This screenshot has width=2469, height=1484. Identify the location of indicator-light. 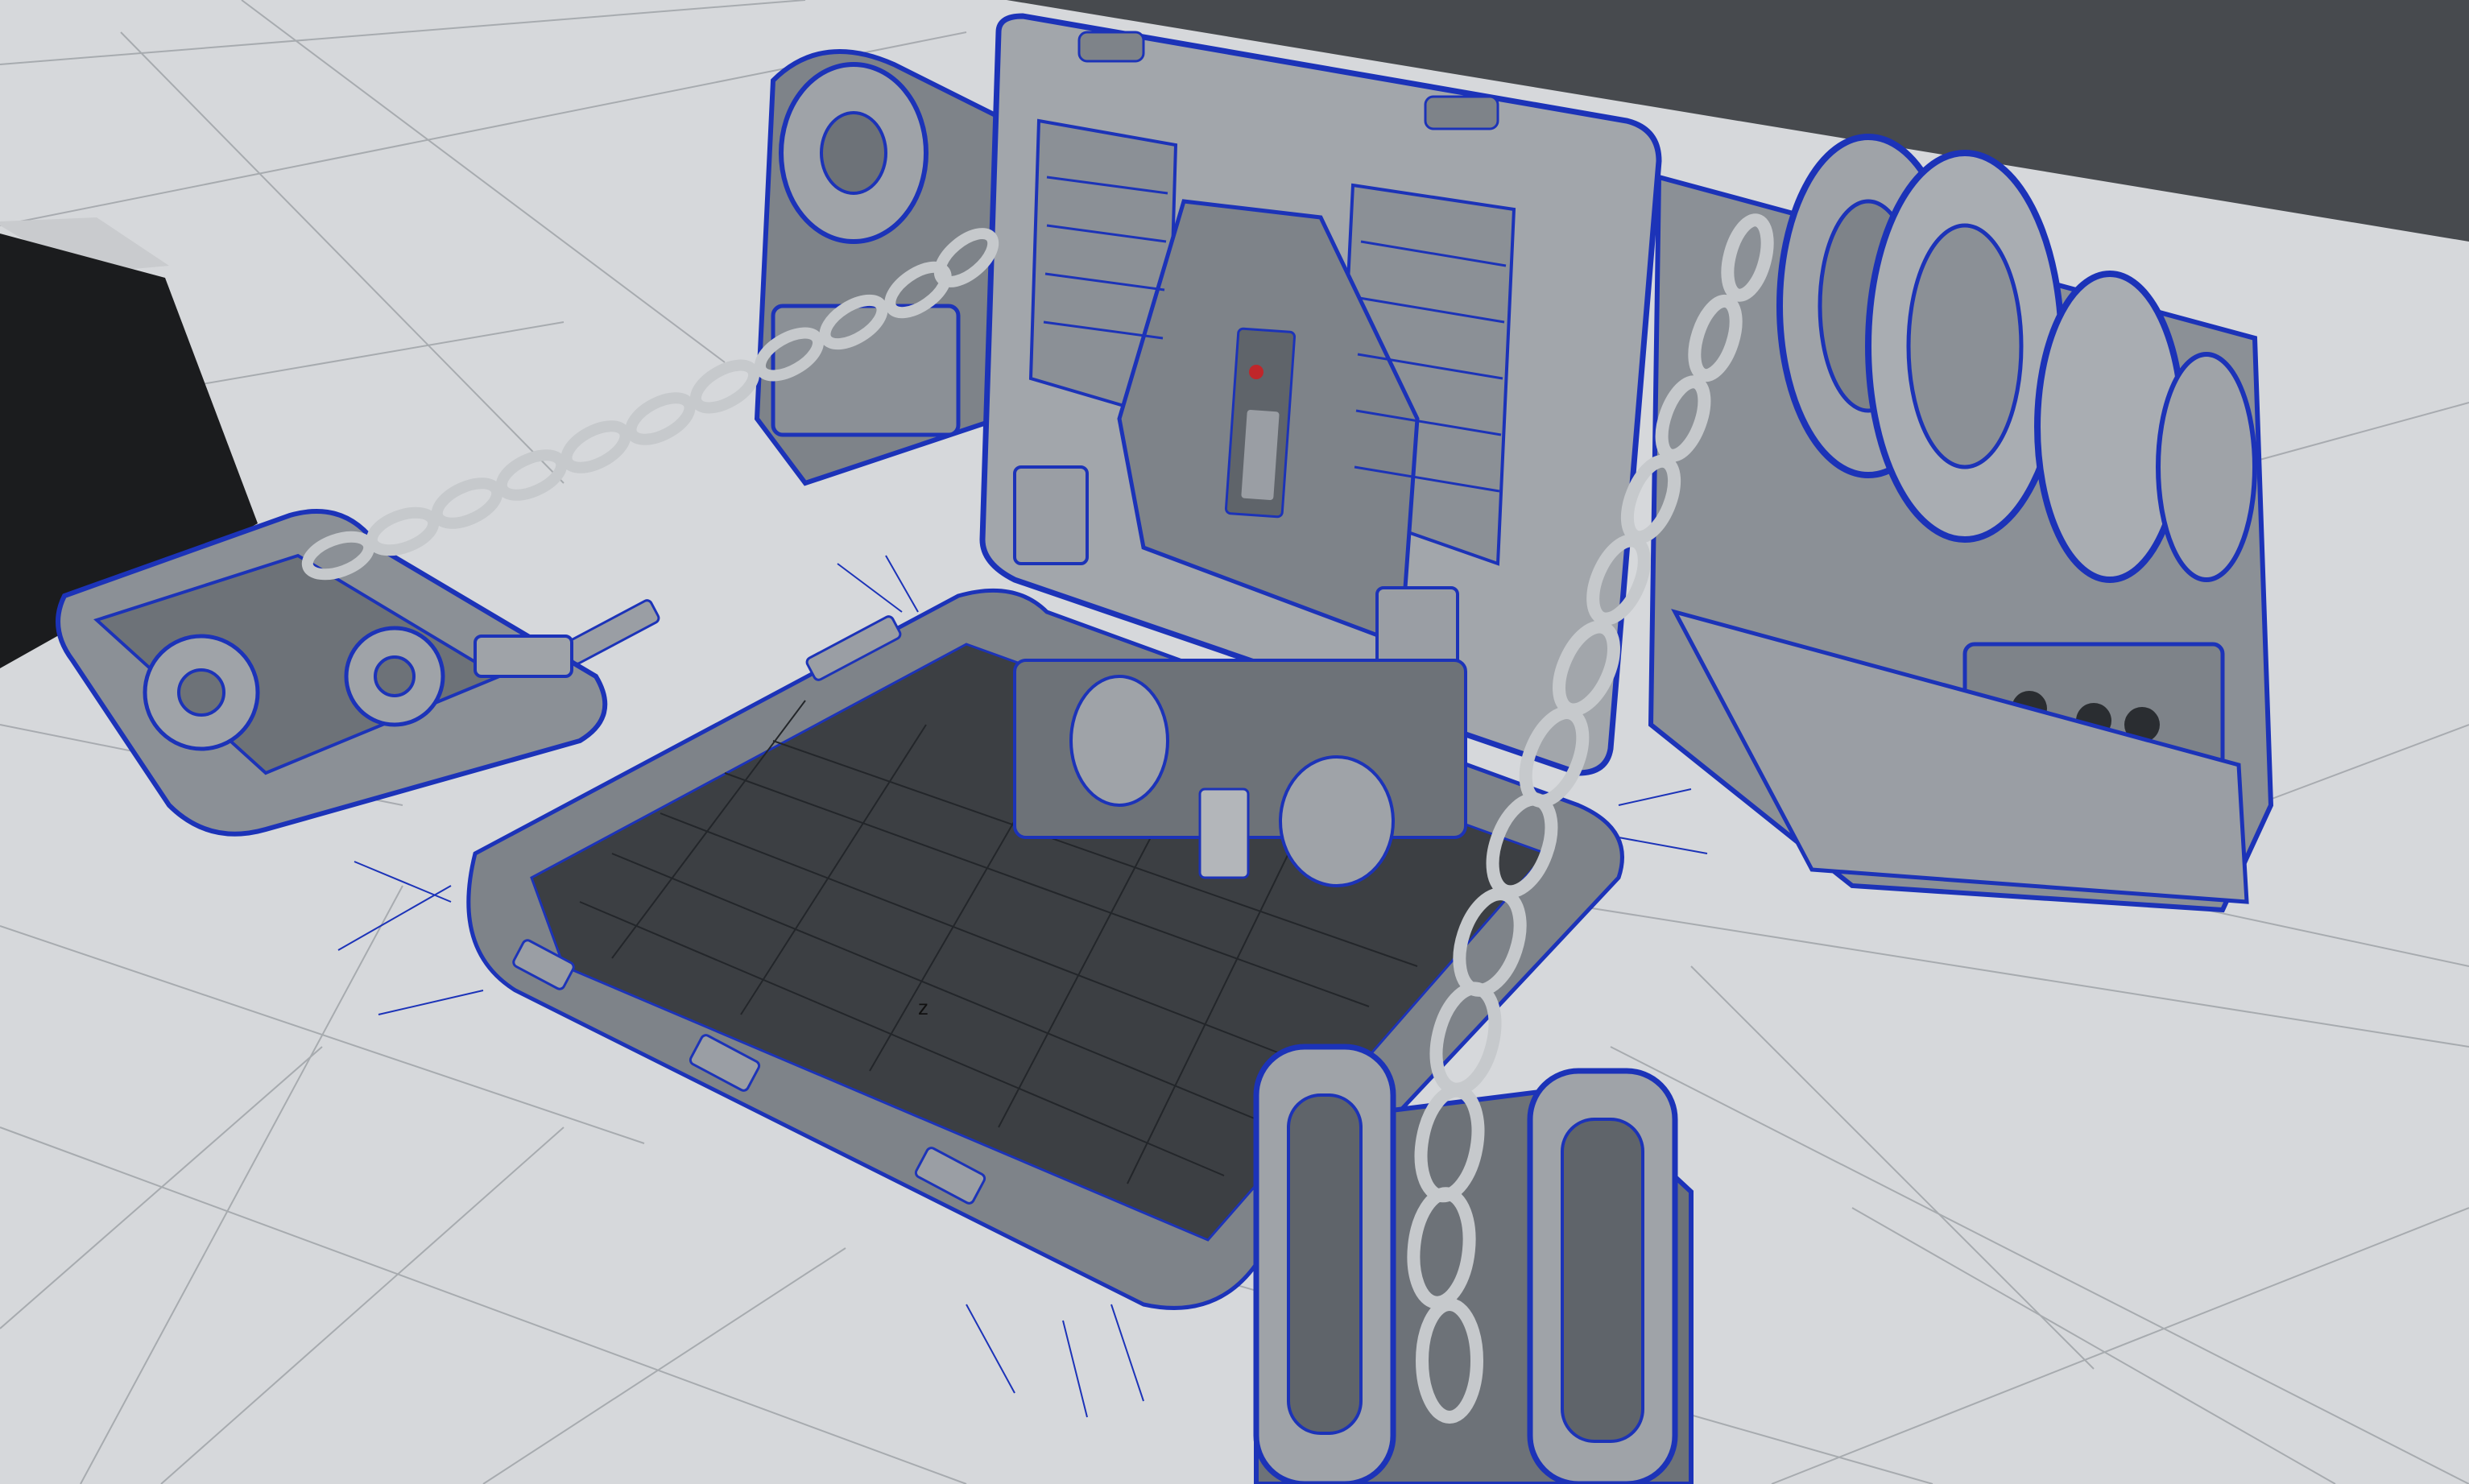
(1256, 372).